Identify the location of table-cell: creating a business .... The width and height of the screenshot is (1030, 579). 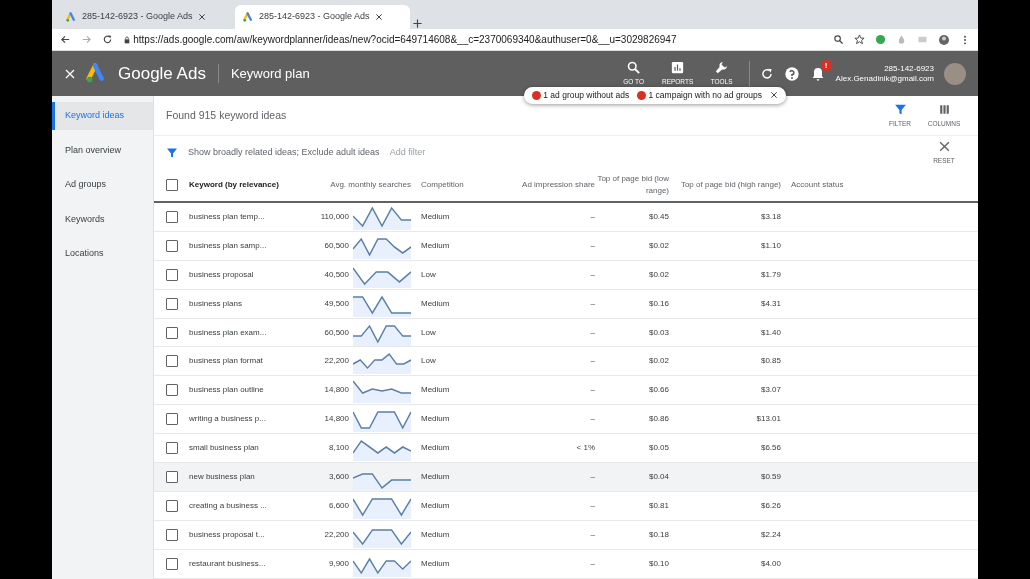
(244, 506).